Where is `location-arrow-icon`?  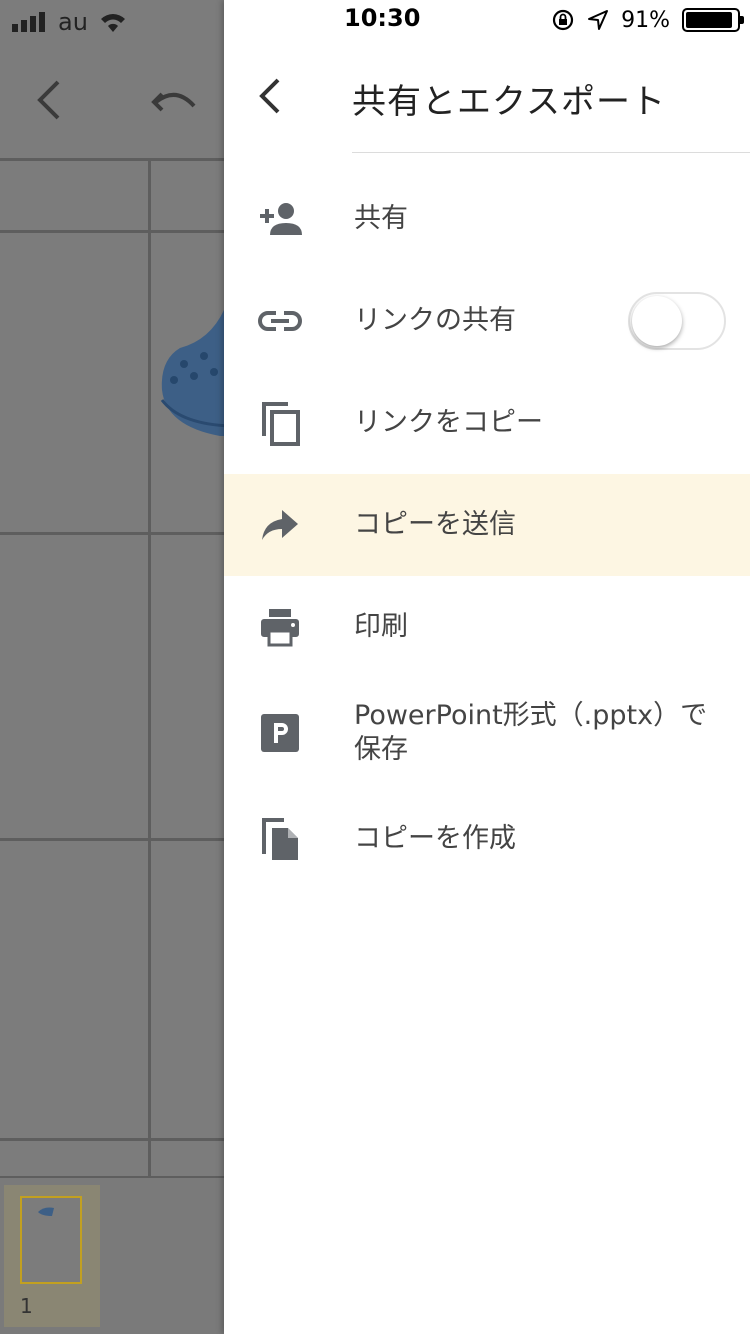
location-arrow-icon is located at coordinates (598, 20).